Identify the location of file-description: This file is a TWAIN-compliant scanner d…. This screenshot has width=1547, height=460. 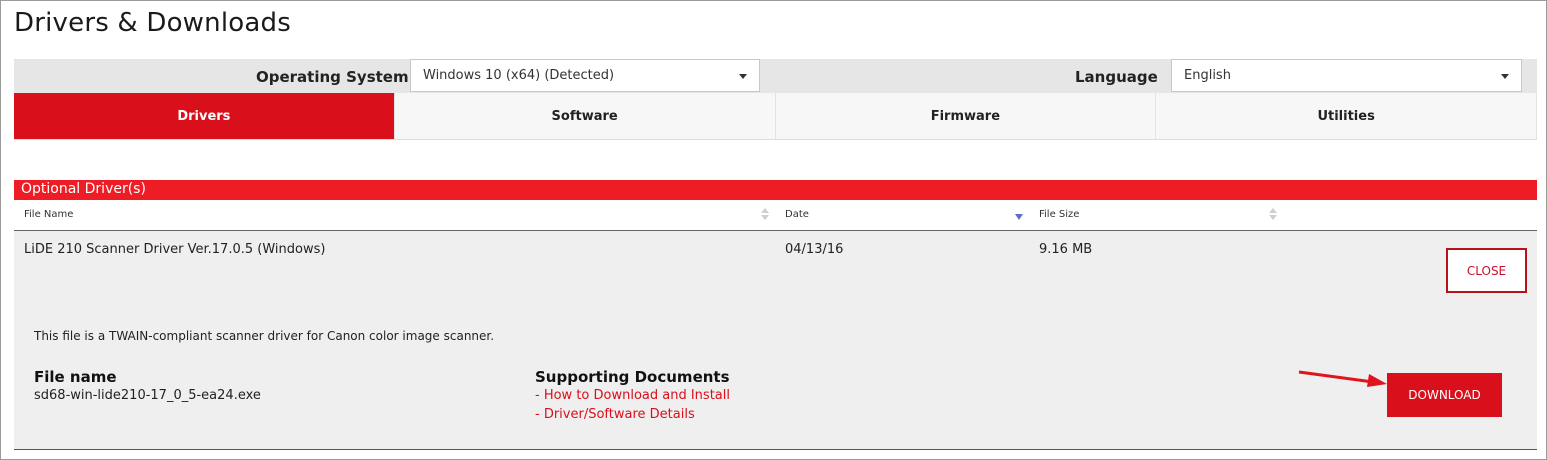
(264, 336).